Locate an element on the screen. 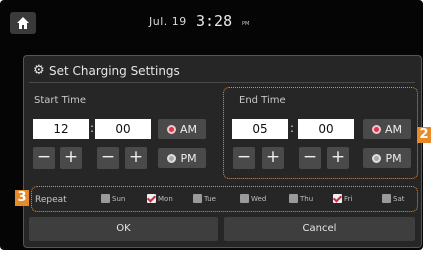 The image size is (433, 261). start-minute-field: 00 is located at coordinates (123, 129).